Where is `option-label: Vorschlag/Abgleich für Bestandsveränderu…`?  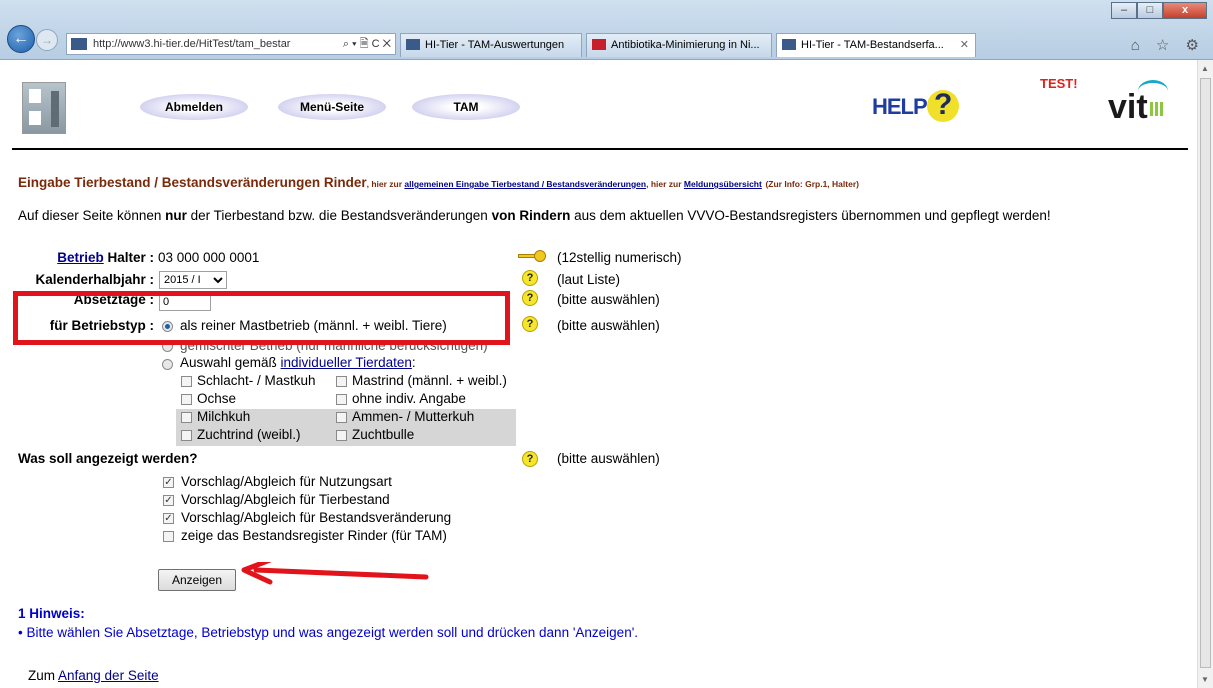
option-label: Vorschlag/Abgleich für Bestandsveränderu… is located at coordinates (316, 517).